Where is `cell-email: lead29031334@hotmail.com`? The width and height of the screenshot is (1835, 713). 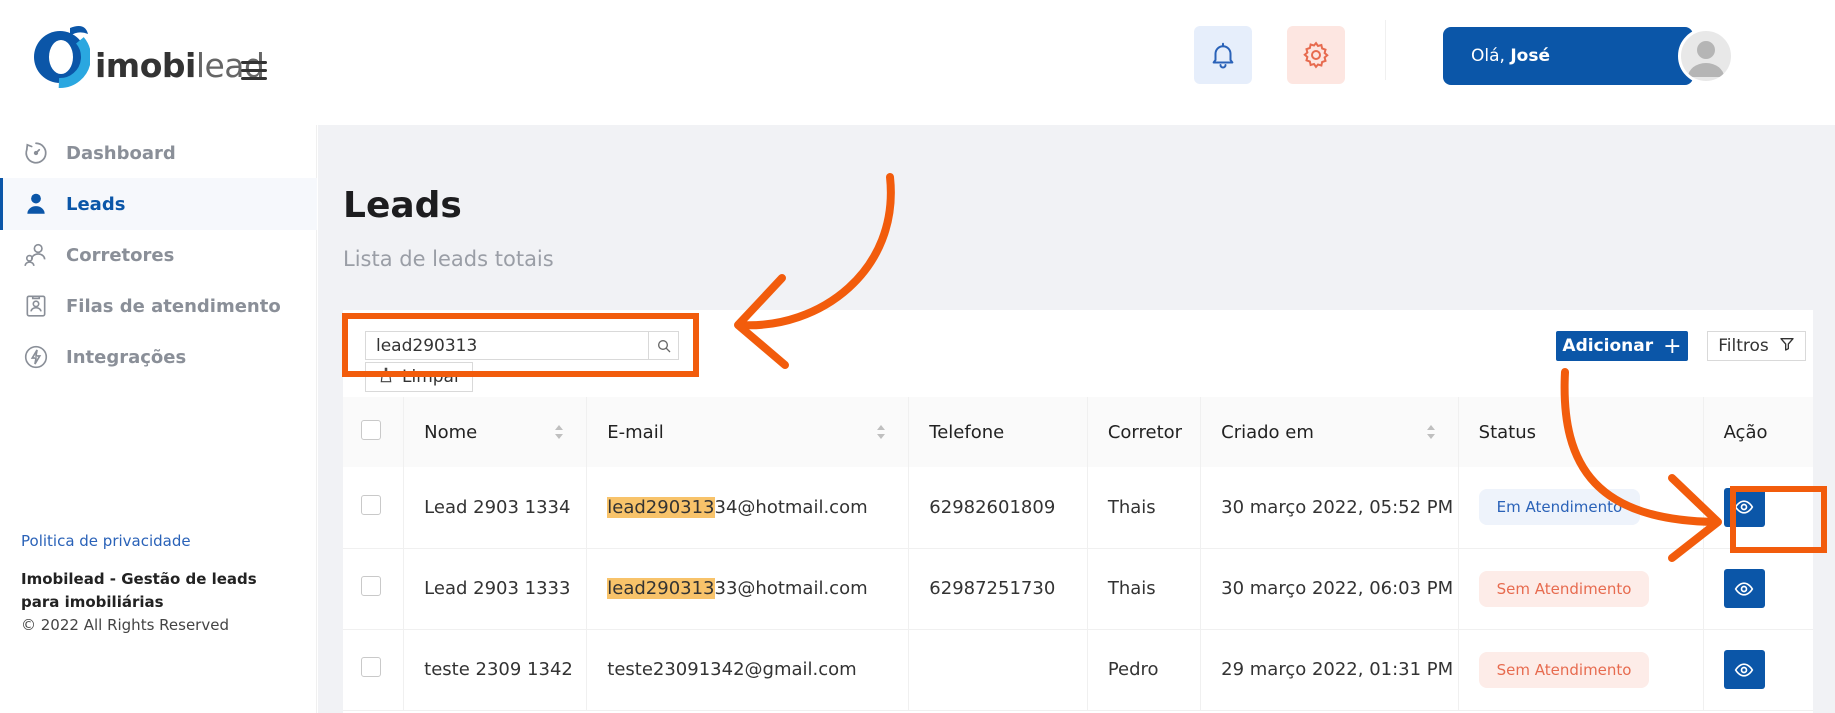 cell-email: lead29031334@hotmail.com is located at coordinates (748, 507).